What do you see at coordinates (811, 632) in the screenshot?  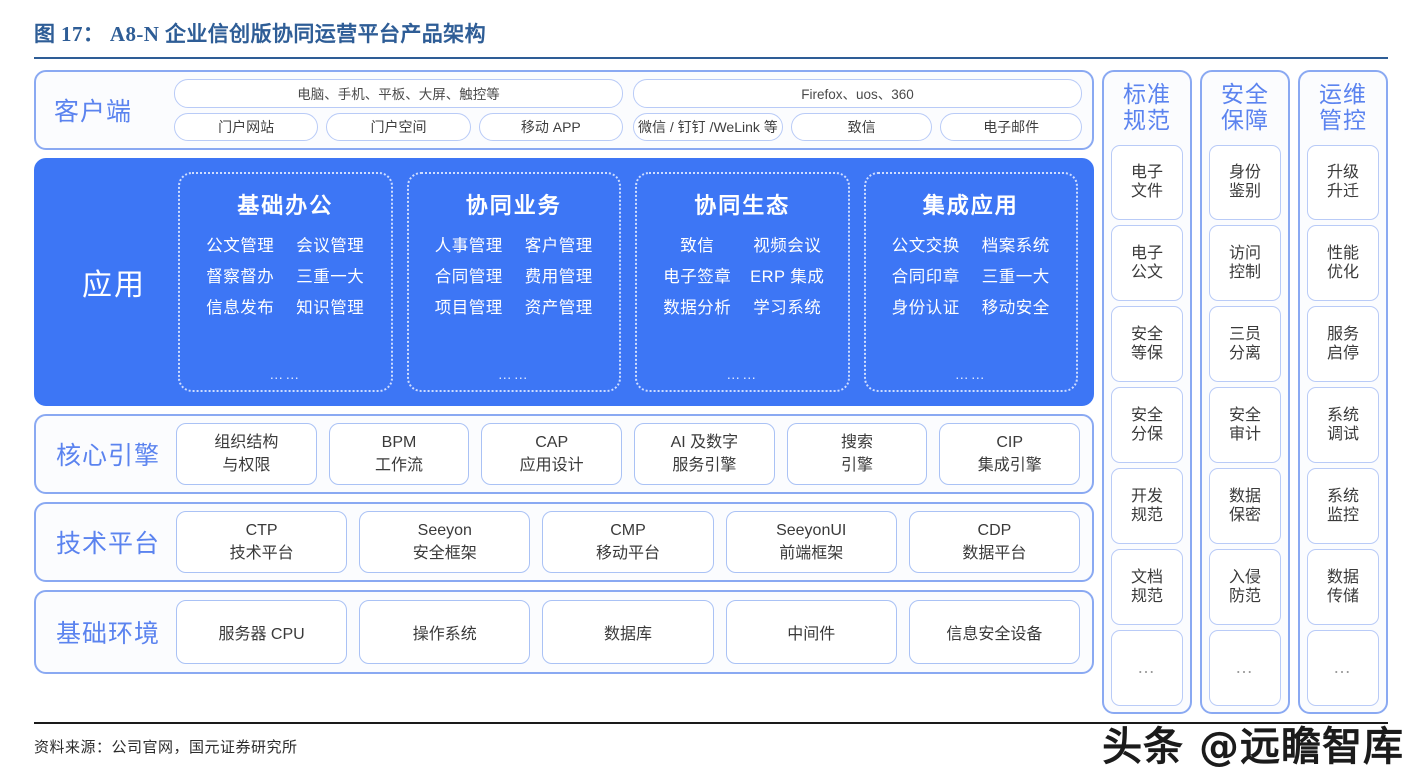 I see `base-item-middleware: 中间件` at bounding box center [811, 632].